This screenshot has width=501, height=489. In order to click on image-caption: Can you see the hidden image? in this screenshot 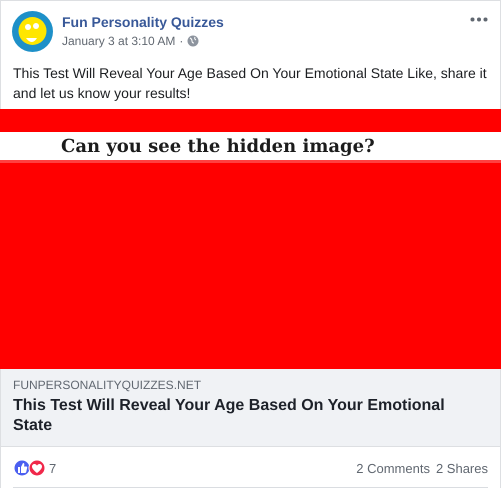, I will do `click(218, 146)`.